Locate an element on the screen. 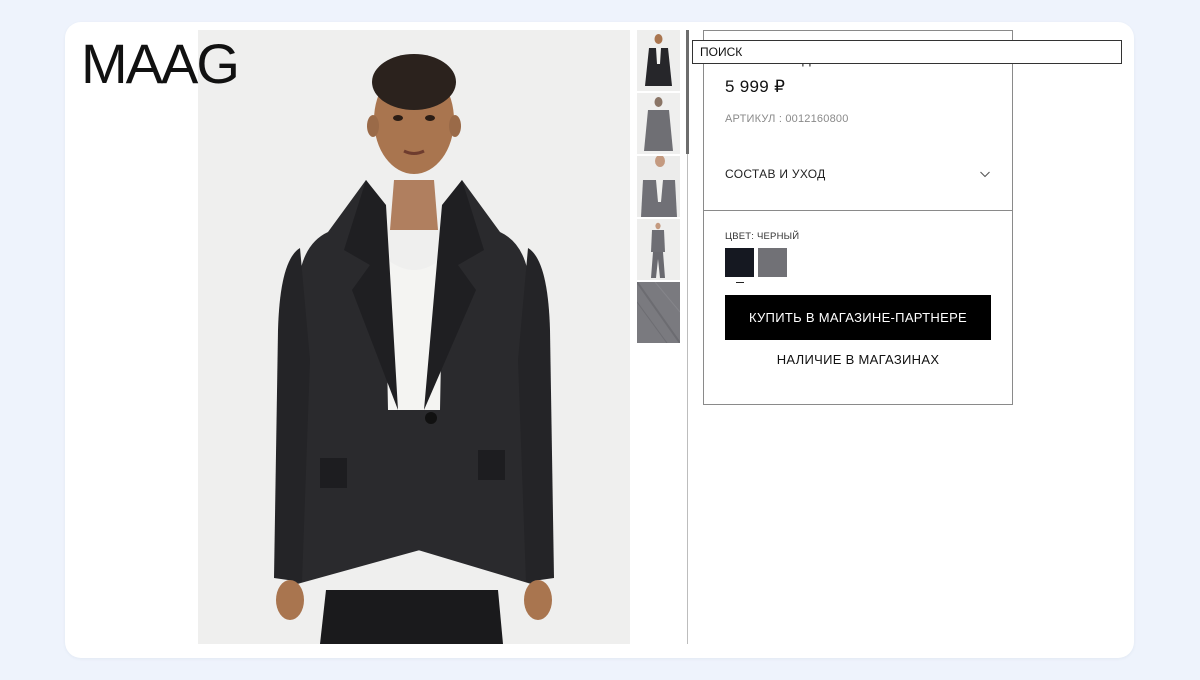 Image resolution: width=1200 pixels, height=680 pixels. brand-logo: MAAG is located at coordinates (160, 64).